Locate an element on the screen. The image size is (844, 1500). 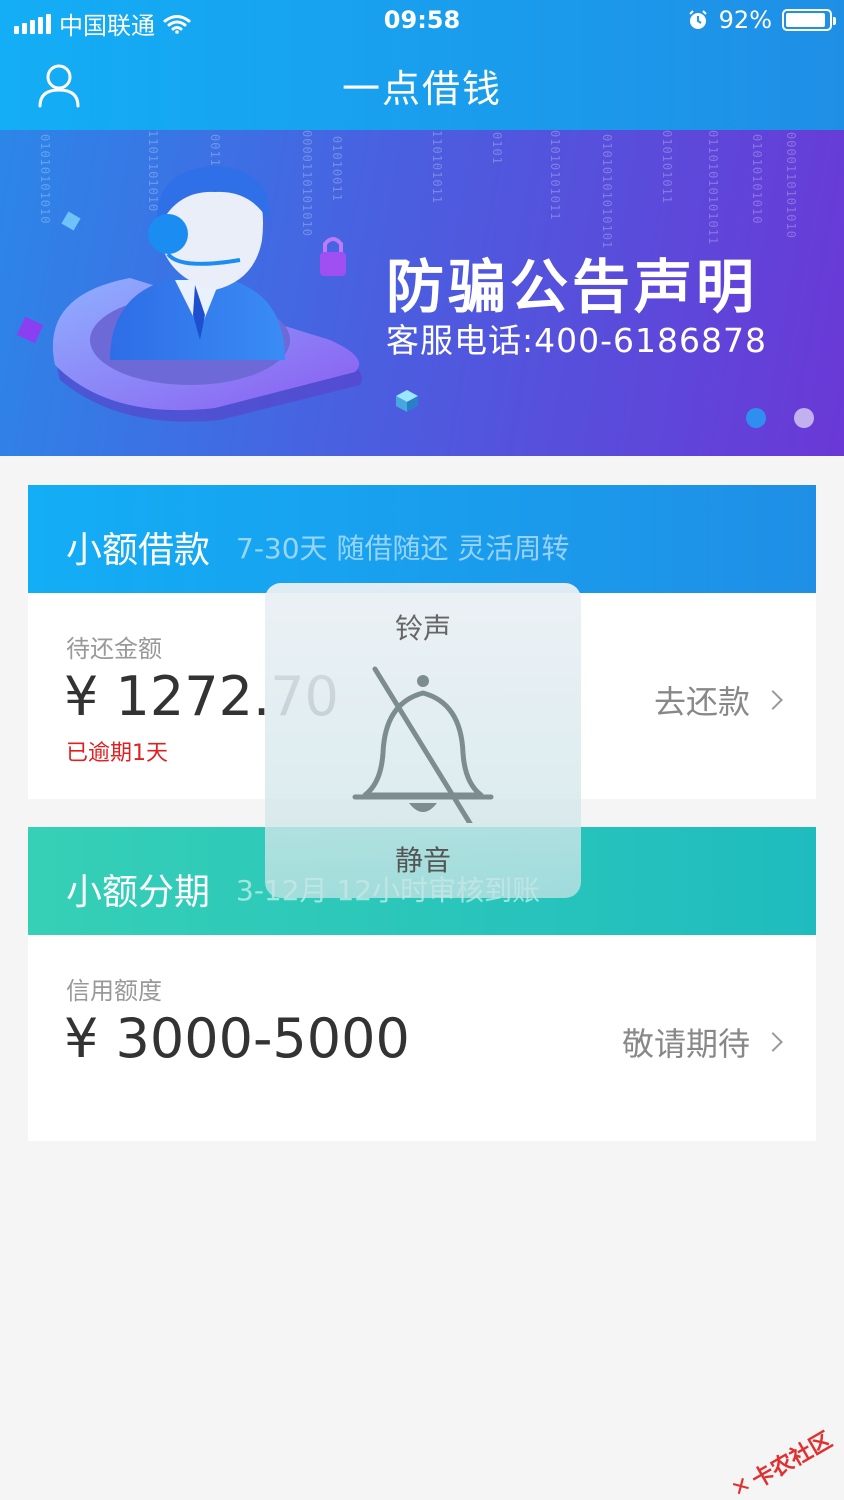
small-loan-title: 小额借款 is located at coordinates (138, 550).